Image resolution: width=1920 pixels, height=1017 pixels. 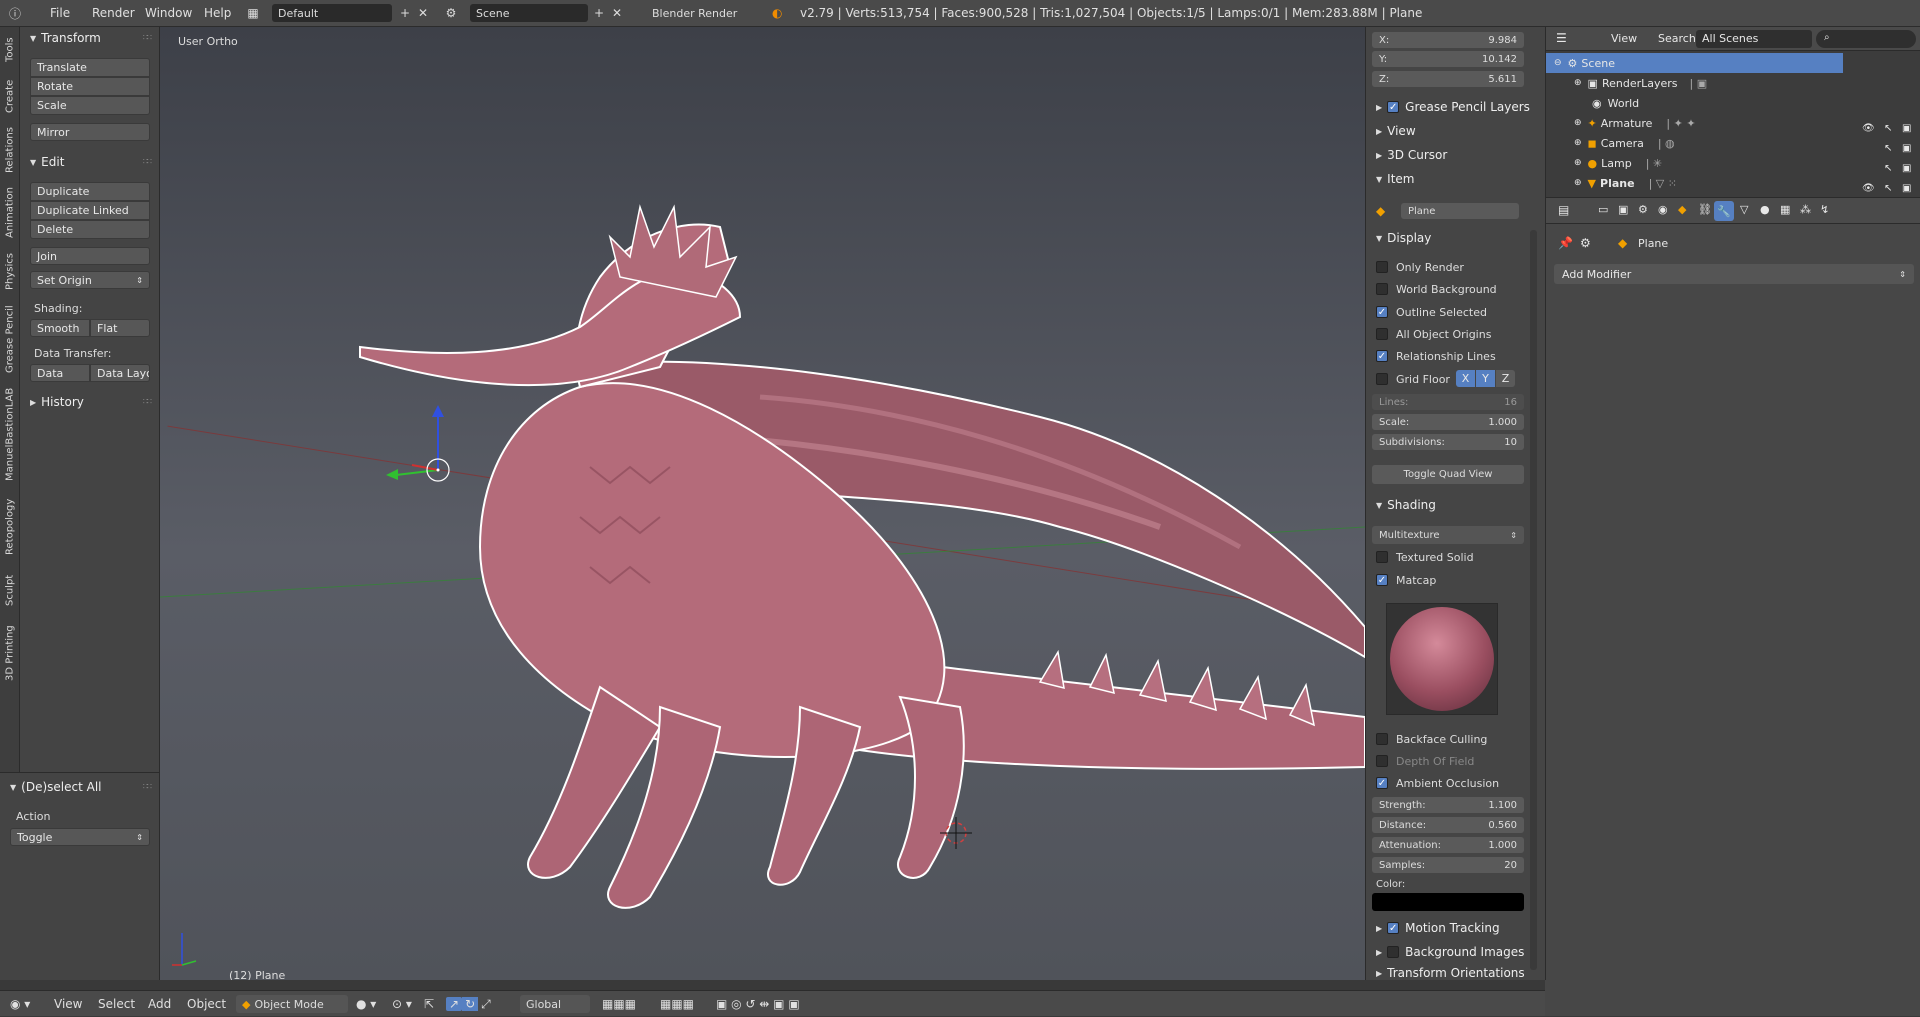 What do you see at coordinates (1485, 378) in the screenshot?
I see `grid-axis-y-toggle: Y` at bounding box center [1485, 378].